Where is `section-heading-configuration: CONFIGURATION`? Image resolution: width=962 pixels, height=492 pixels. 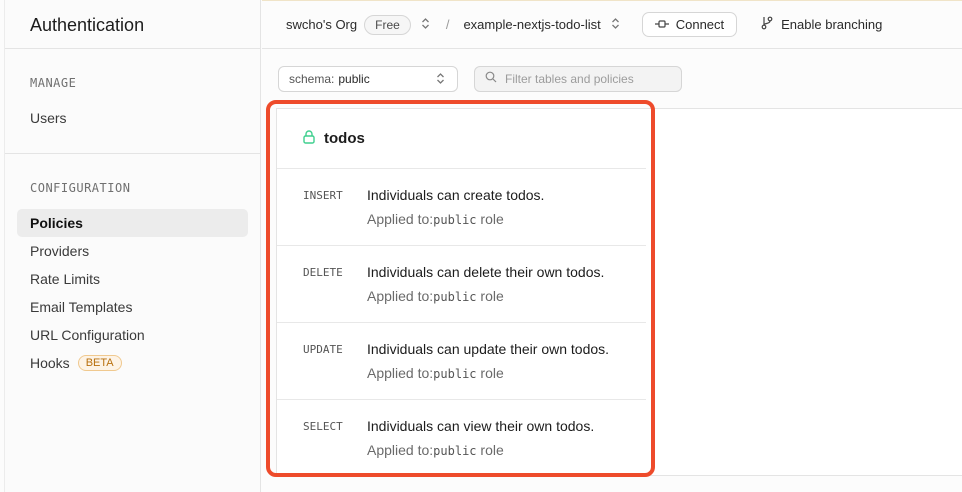
section-heading-configuration: CONFIGURATION is located at coordinates (80, 188).